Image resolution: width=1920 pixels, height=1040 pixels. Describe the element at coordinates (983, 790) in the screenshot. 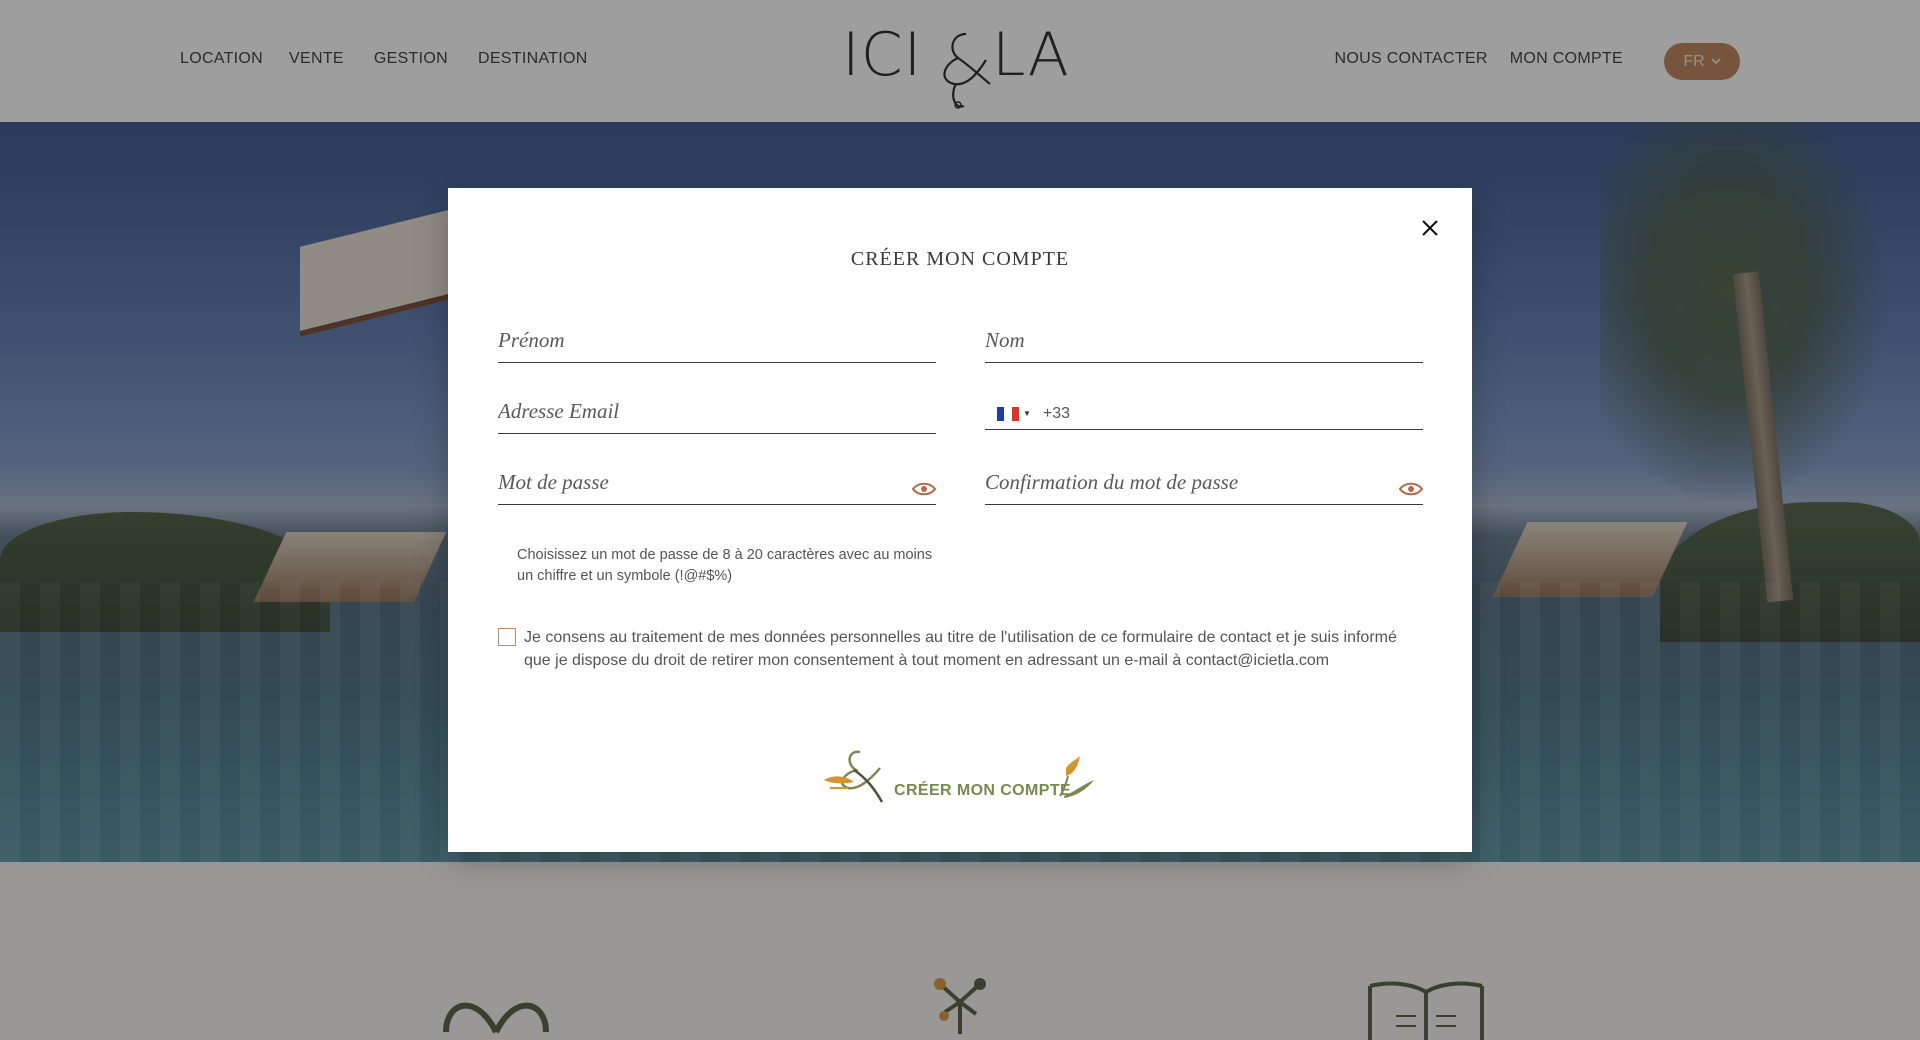

I see `create-account-label: CRÉER MON COMPTE` at that location.